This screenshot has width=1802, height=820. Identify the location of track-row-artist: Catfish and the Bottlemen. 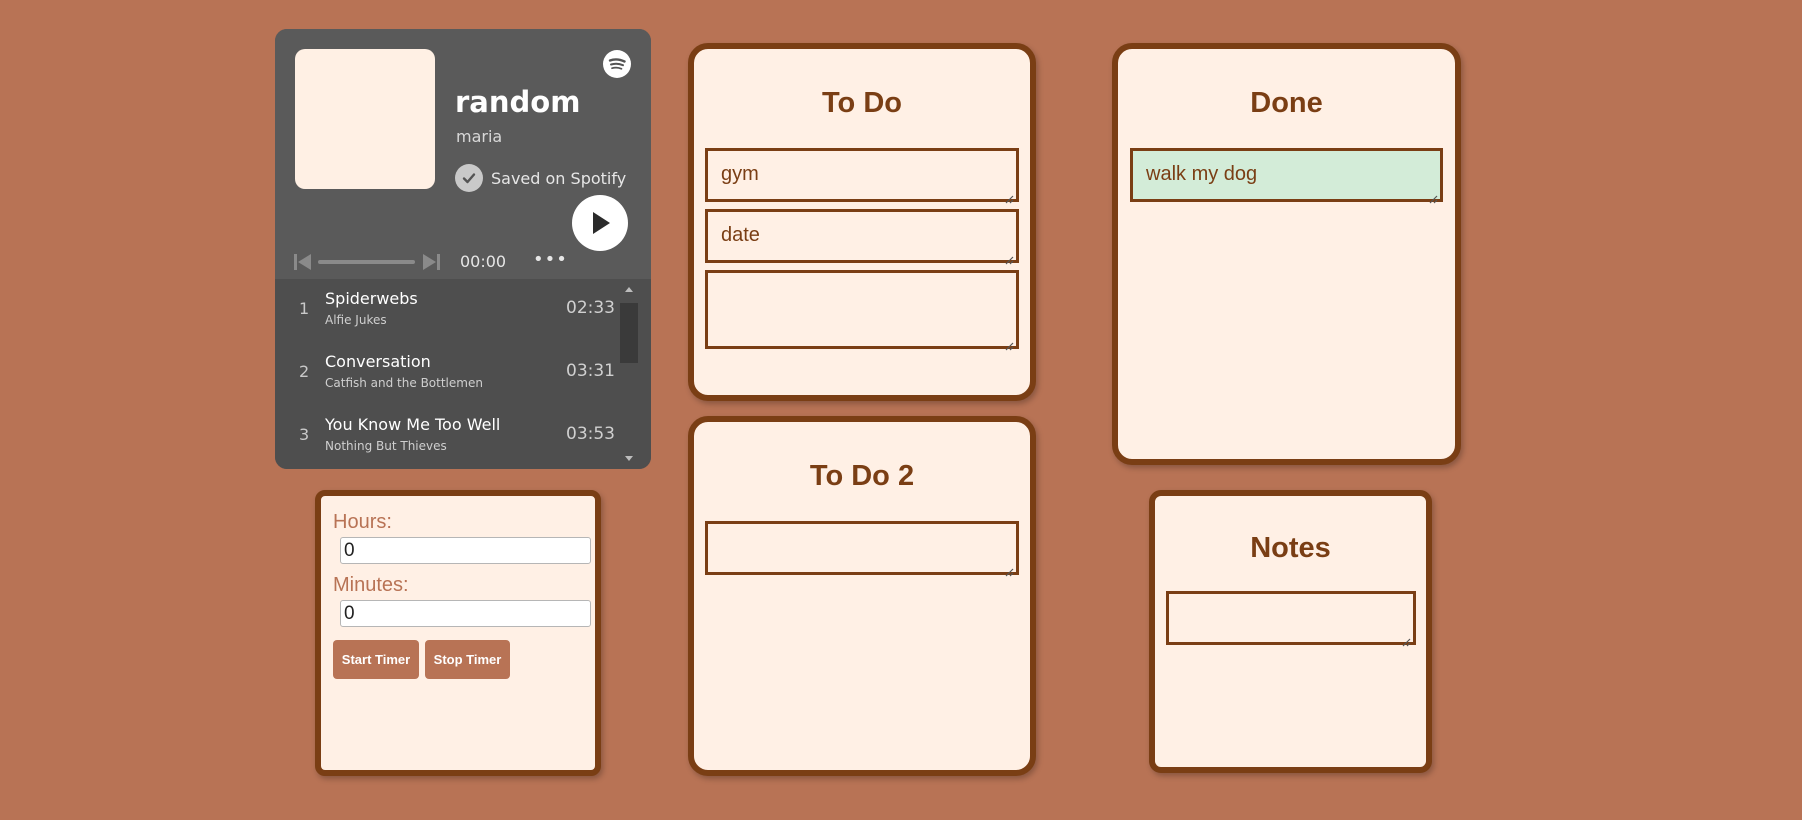
(404, 383).